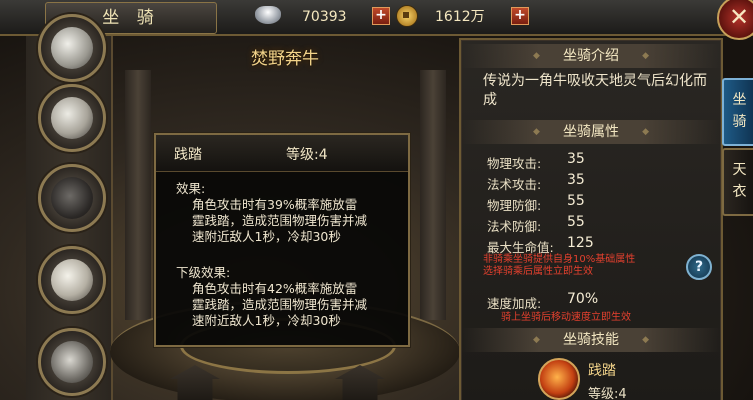 The height and width of the screenshot is (400, 753). What do you see at coordinates (460, 17) in the screenshot?
I see `gold-amount: 1612万` at bounding box center [460, 17].